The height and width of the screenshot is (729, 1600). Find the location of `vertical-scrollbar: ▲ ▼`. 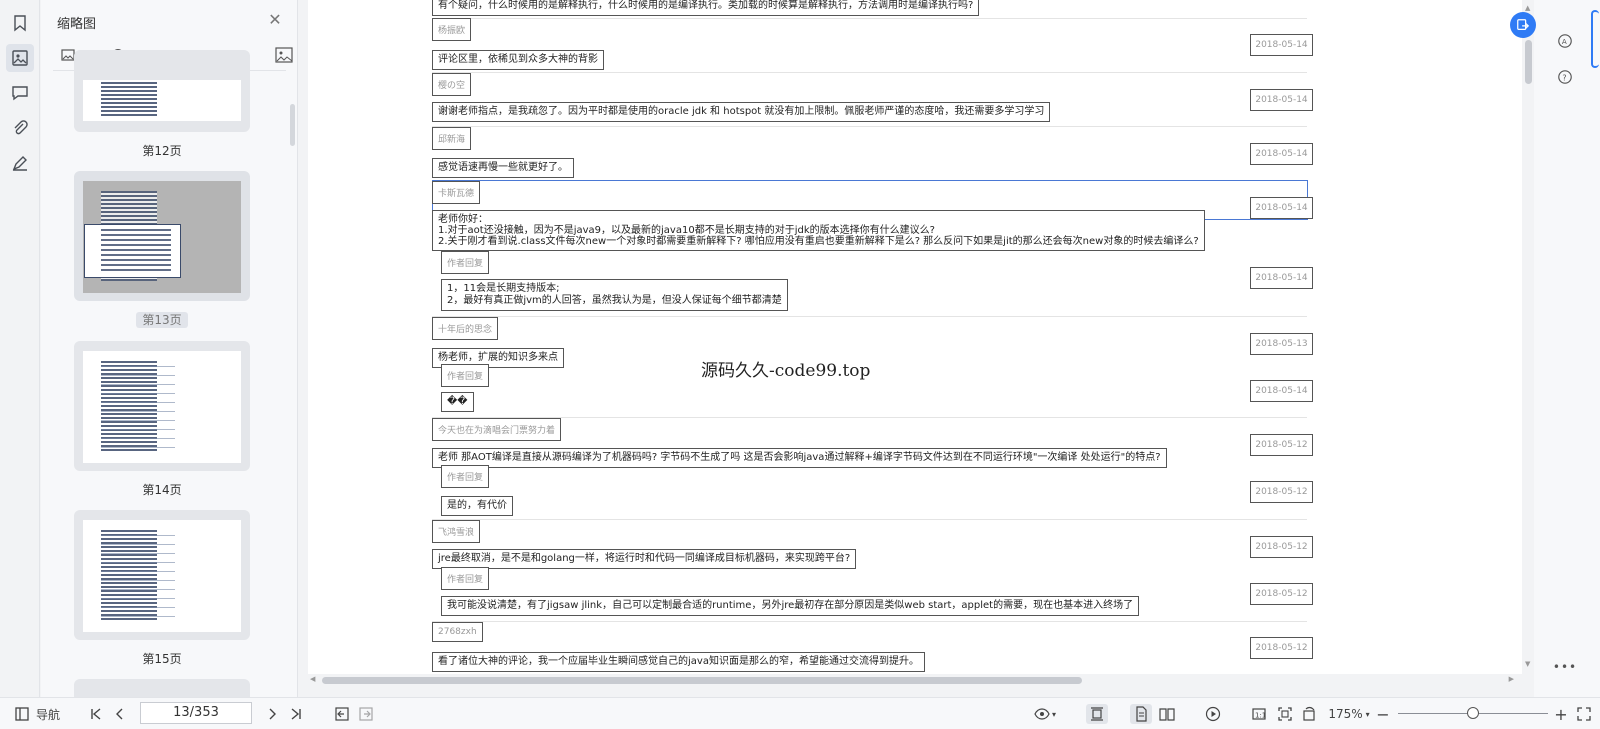

vertical-scrollbar: ▲ ▼ is located at coordinates (1528, 337).